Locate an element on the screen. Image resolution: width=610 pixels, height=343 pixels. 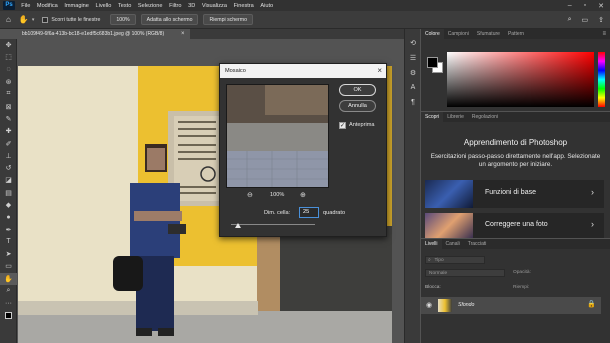
tab-sfumature: Sfumature is located at coordinates (488, 34).